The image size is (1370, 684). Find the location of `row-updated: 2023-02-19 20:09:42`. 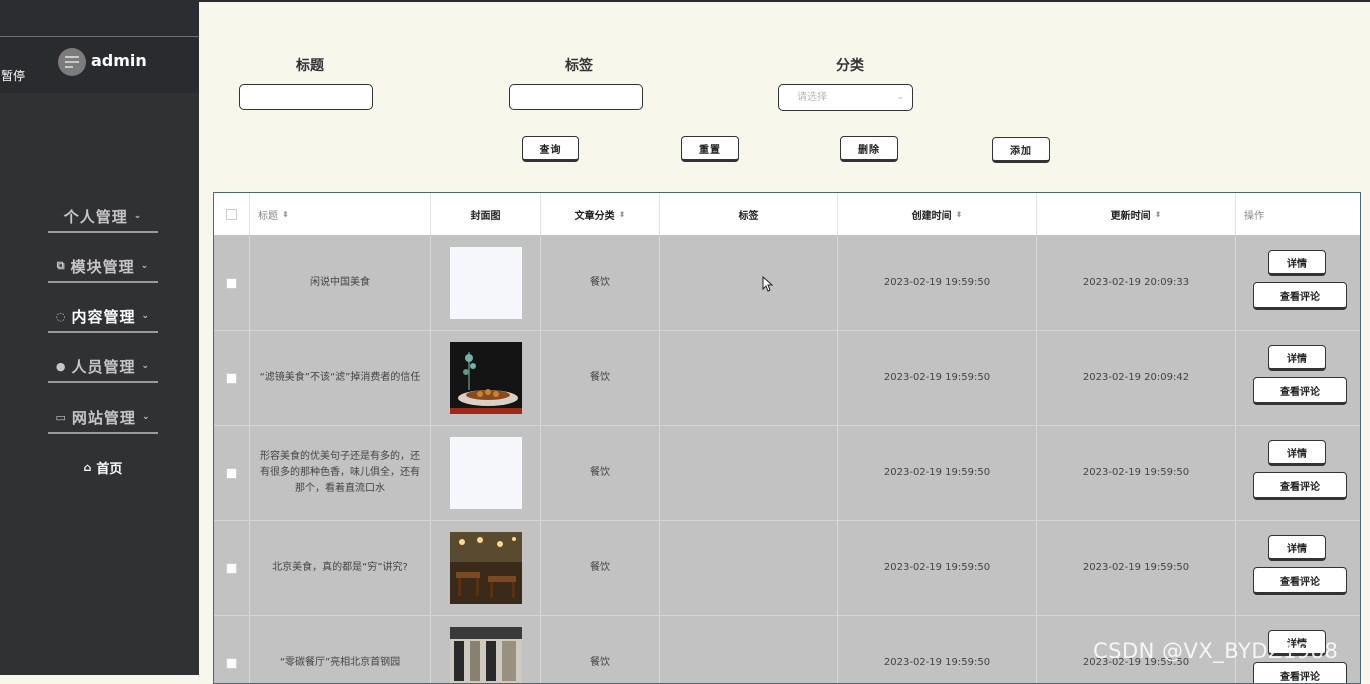

row-updated: 2023-02-19 20:09:42 is located at coordinates (1136, 378).